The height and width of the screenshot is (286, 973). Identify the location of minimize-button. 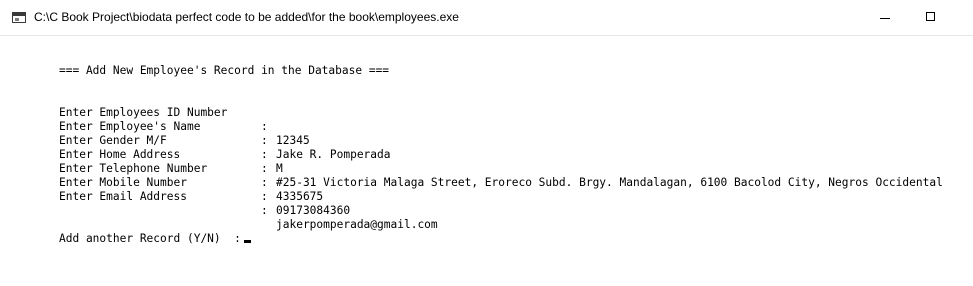
(885, 18).